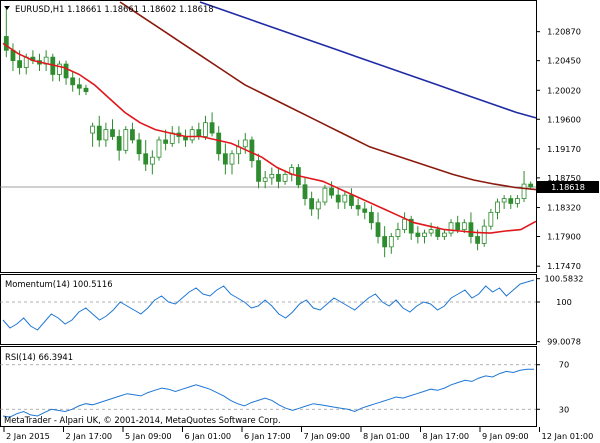  What do you see at coordinates (564, 302) in the screenshot?
I see `y-tick-label: 100` at bounding box center [564, 302].